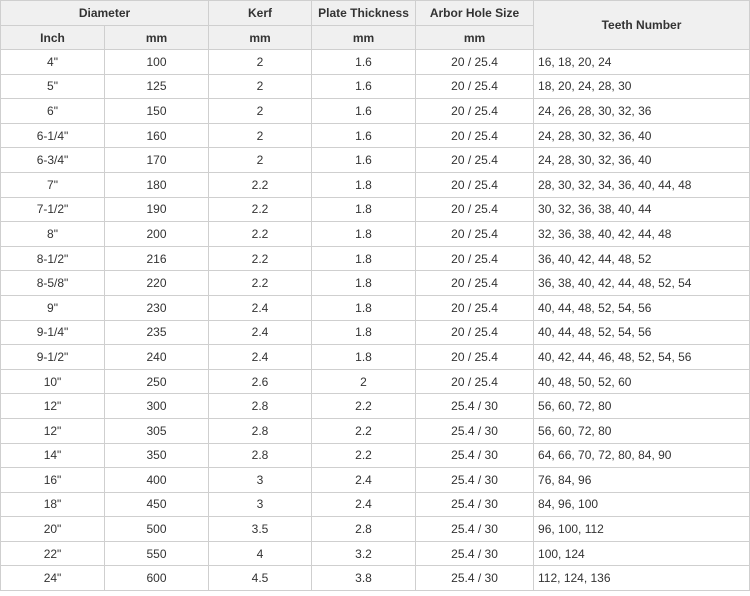 This screenshot has height=596, width=750. What do you see at coordinates (641, 529) in the screenshot?
I see `cell-teeth-number: 96, 100, 112` at bounding box center [641, 529].